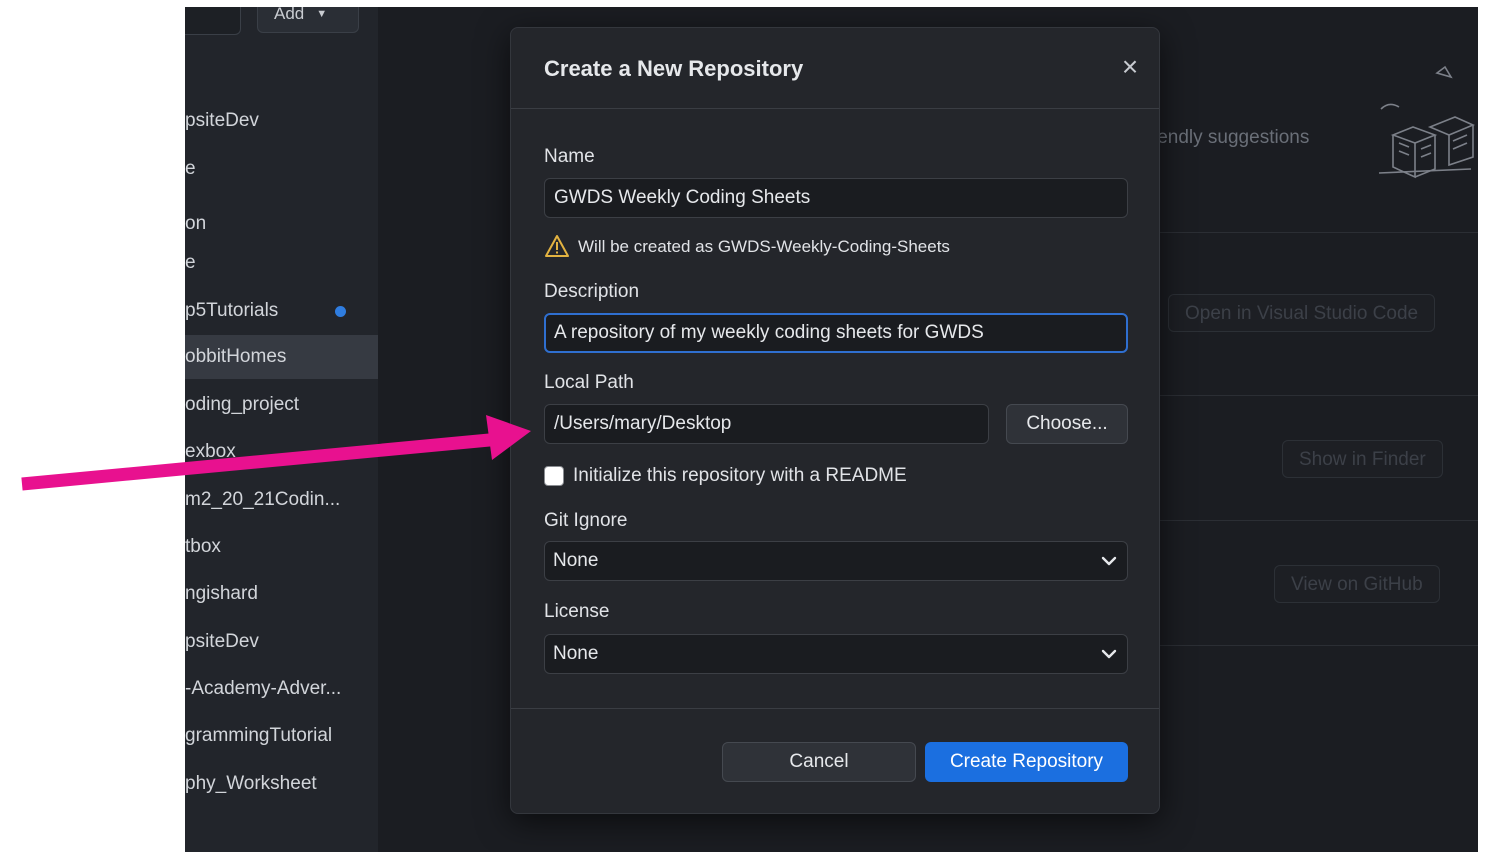 The image size is (1490, 852). I want to click on license-value: None, so click(576, 653).